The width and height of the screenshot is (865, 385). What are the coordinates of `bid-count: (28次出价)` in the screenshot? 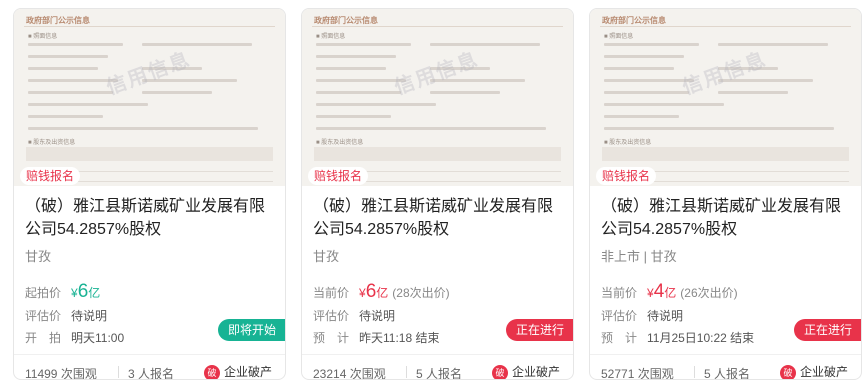 It's located at (421, 293).